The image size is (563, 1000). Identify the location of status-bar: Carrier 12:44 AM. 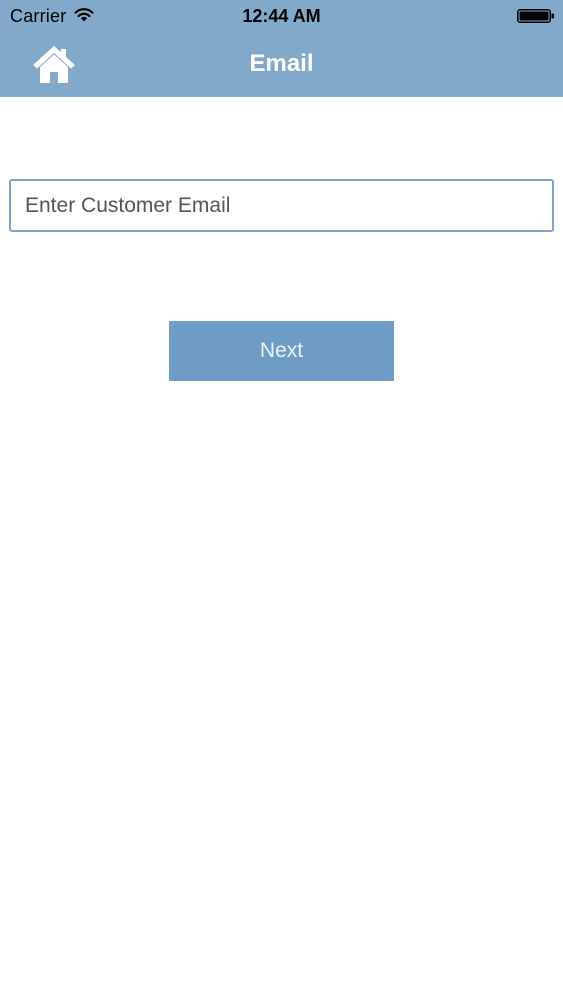
(281, 16).